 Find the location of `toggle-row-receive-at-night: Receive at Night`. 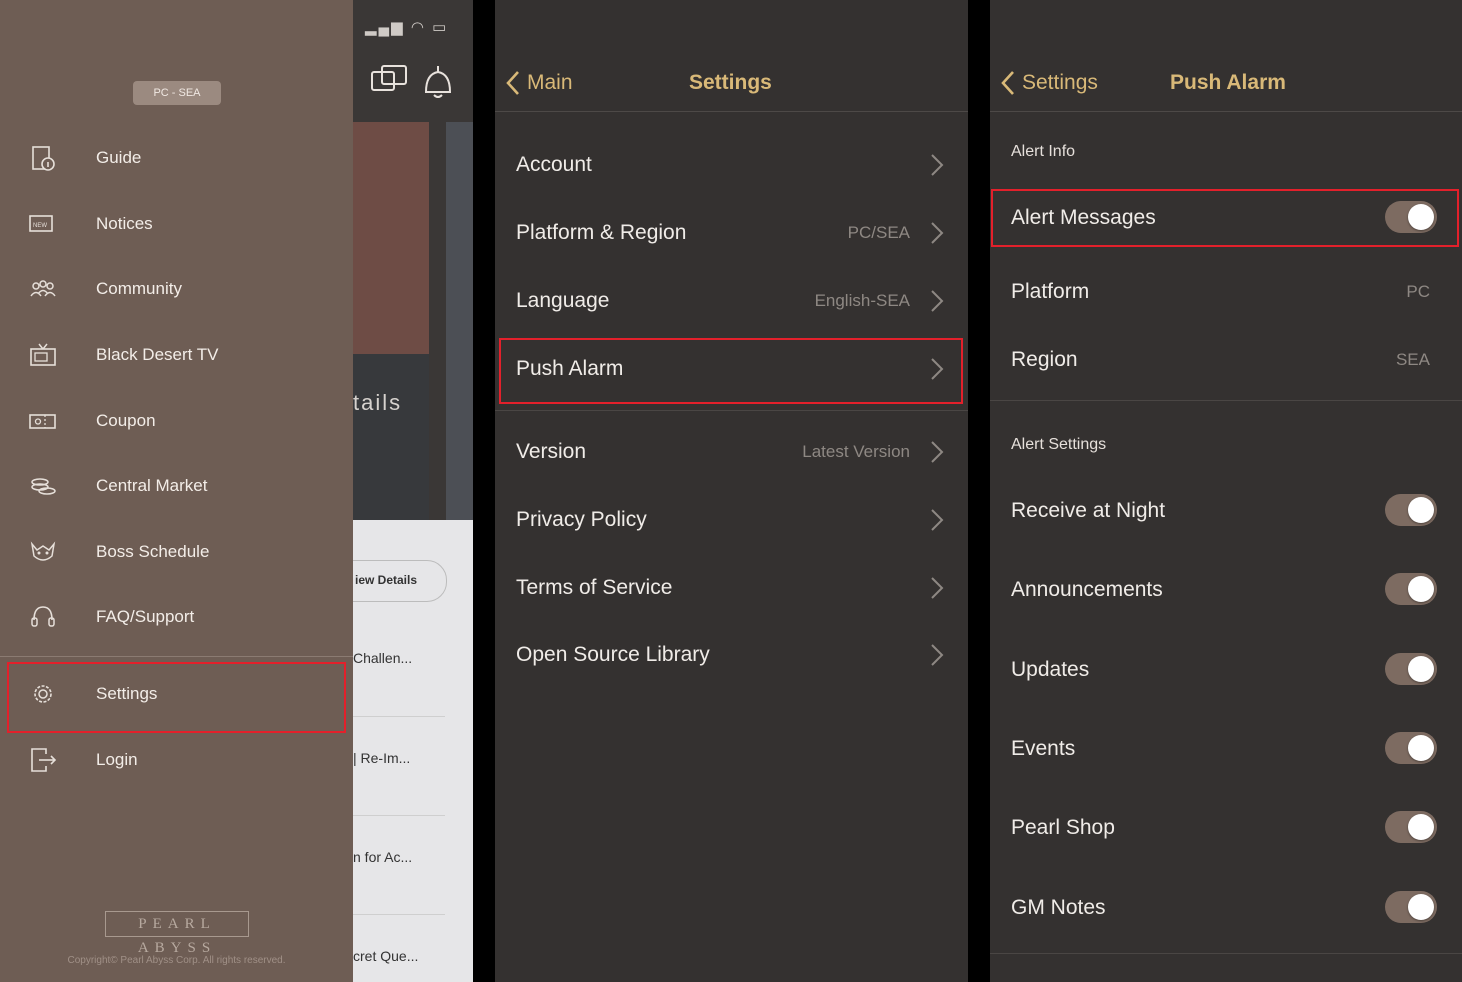

toggle-row-receive-at-night: Receive at Night is located at coordinates (1226, 511).